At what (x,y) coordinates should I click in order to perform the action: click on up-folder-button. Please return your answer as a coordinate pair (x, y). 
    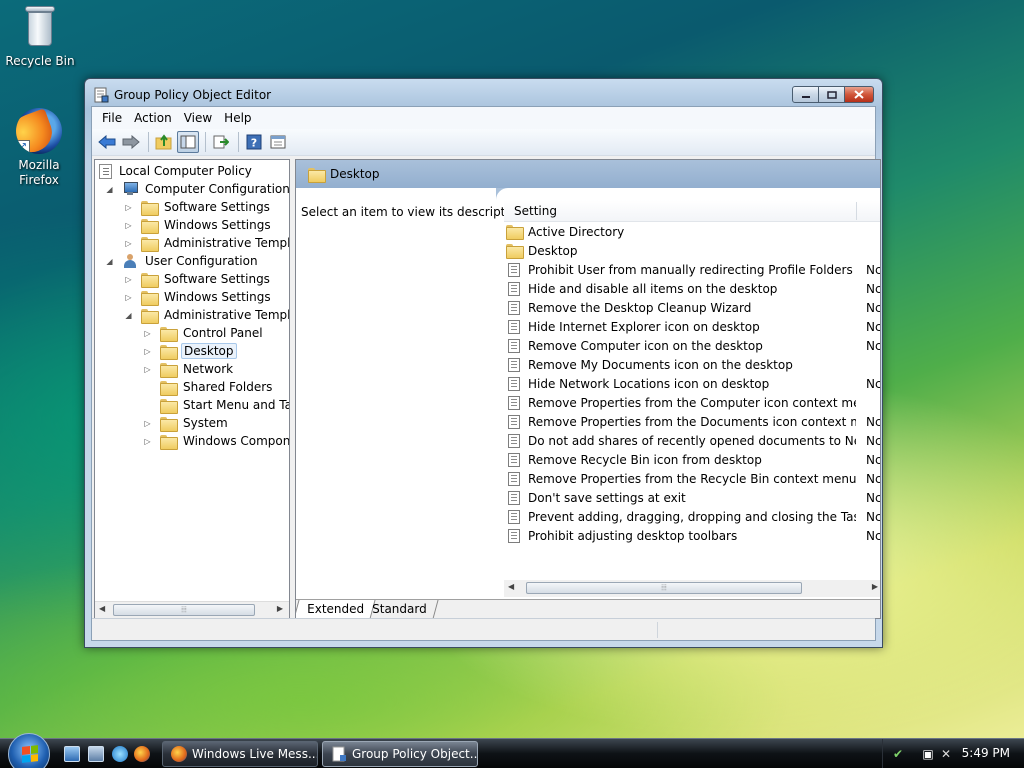
    Looking at the image, I should click on (164, 142).